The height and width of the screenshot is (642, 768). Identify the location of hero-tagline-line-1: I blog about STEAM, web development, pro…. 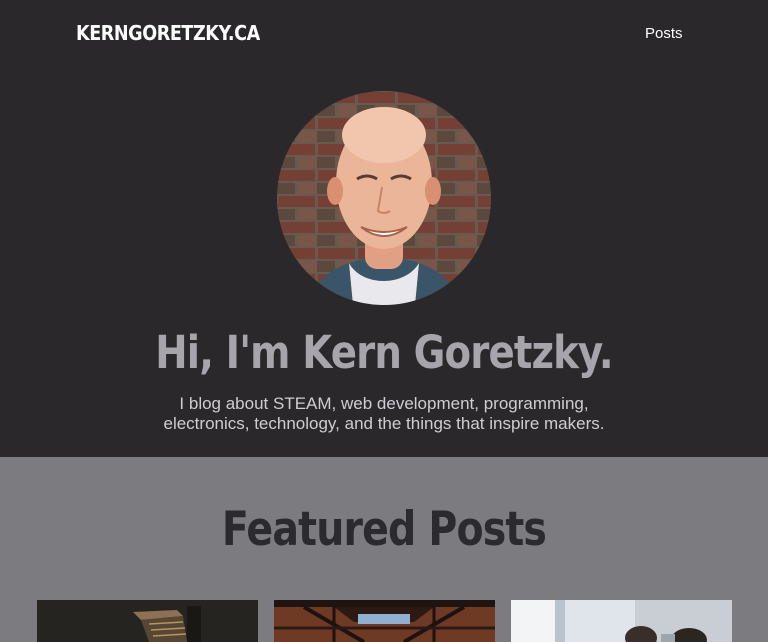
(384, 403).